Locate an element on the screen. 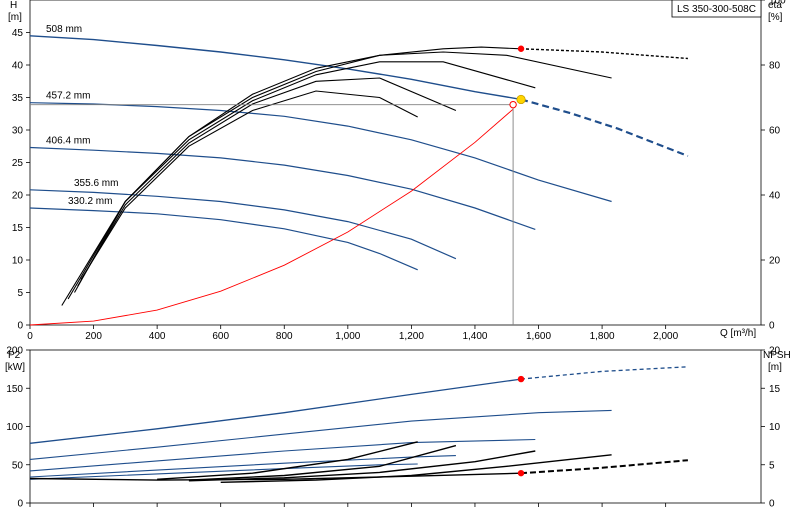 This screenshot has width=800, height=520. x-tick-label: 1,600 is located at coordinates (538, 336).